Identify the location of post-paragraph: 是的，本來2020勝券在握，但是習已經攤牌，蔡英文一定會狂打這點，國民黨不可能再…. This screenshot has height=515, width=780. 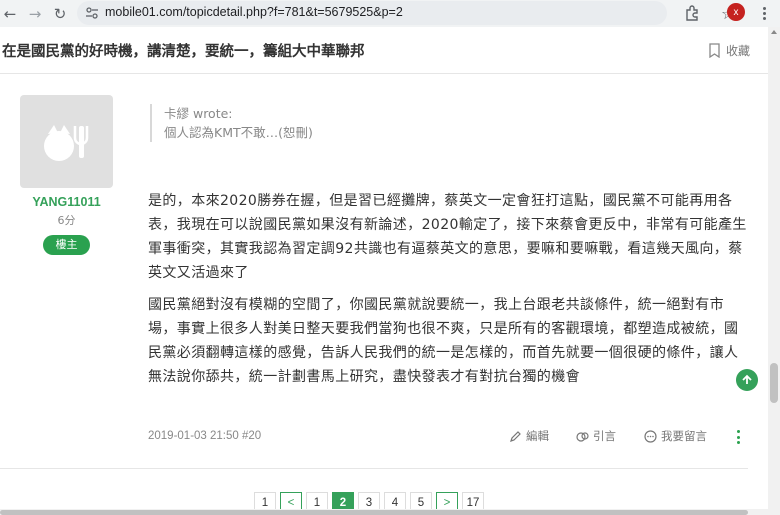
(447, 237).